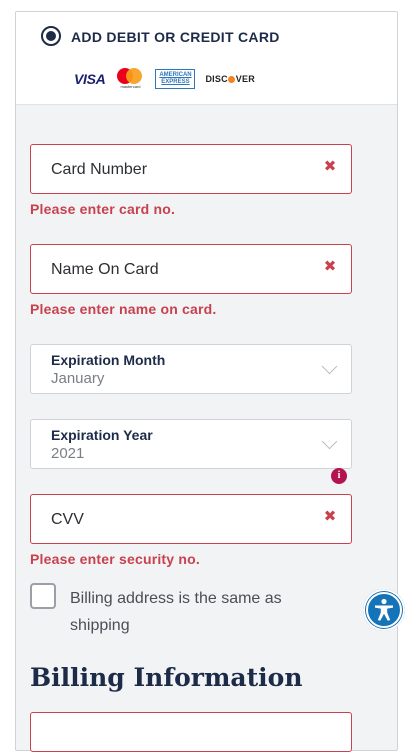 Image resolution: width=414 pixels, height=752 pixels. What do you see at coordinates (191, 269) in the screenshot?
I see `name-on-card-field: Name On Card ✖` at bounding box center [191, 269].